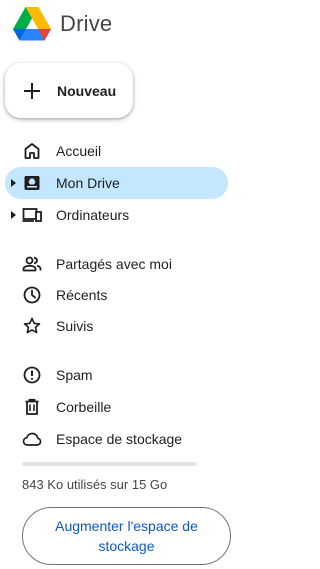 Image resolution: width=320 pixels, height=569 pixels. What do you see at coordinates (32, 151) in the screenshot?
I see `home-icon` at bounding box center [32, 151].